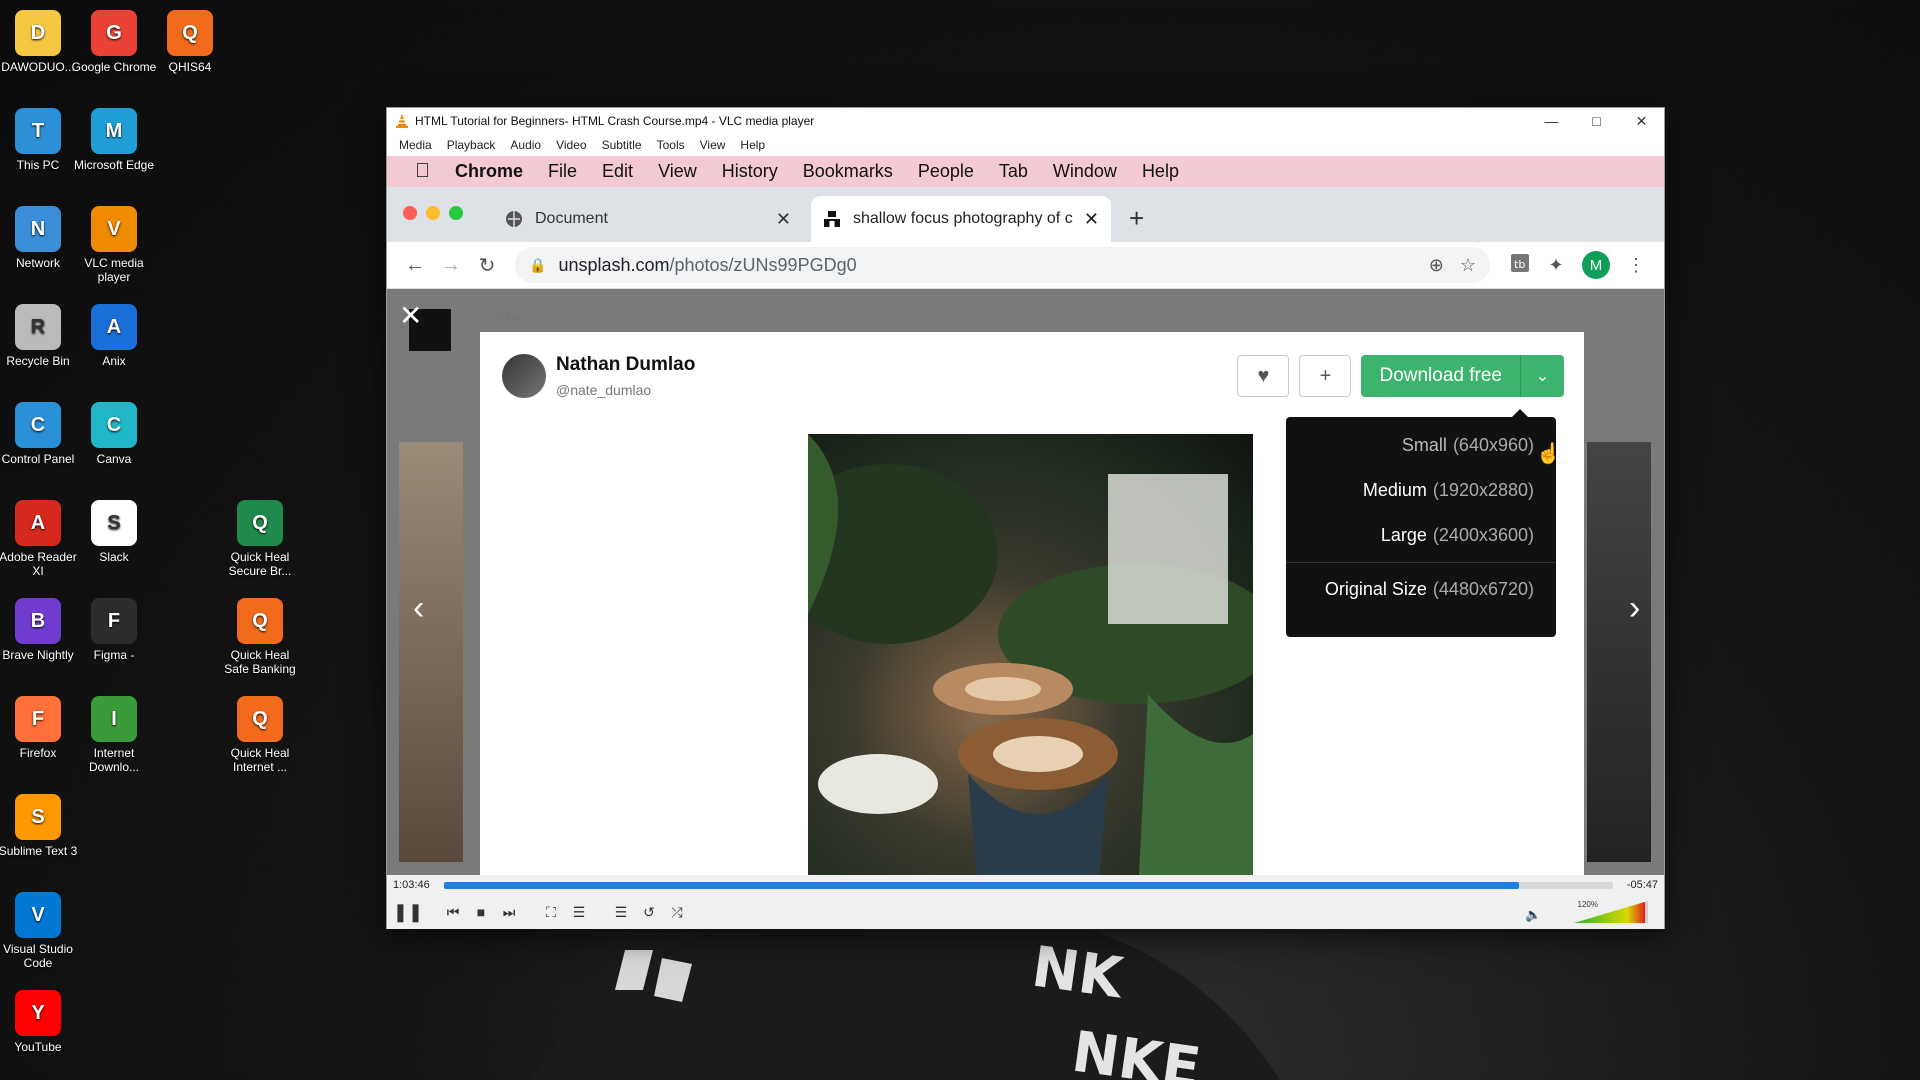  I want to click on chrome-icon: G, so click(114, 33).